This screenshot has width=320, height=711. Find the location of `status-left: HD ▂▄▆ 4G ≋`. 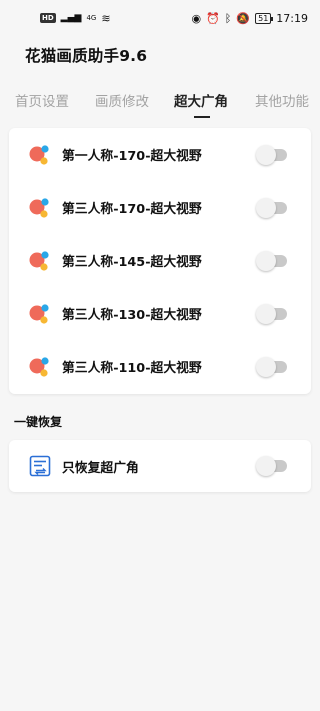

status-left: HD ▂▄▆ 4G ≋ is located at coordinates (75, 18).